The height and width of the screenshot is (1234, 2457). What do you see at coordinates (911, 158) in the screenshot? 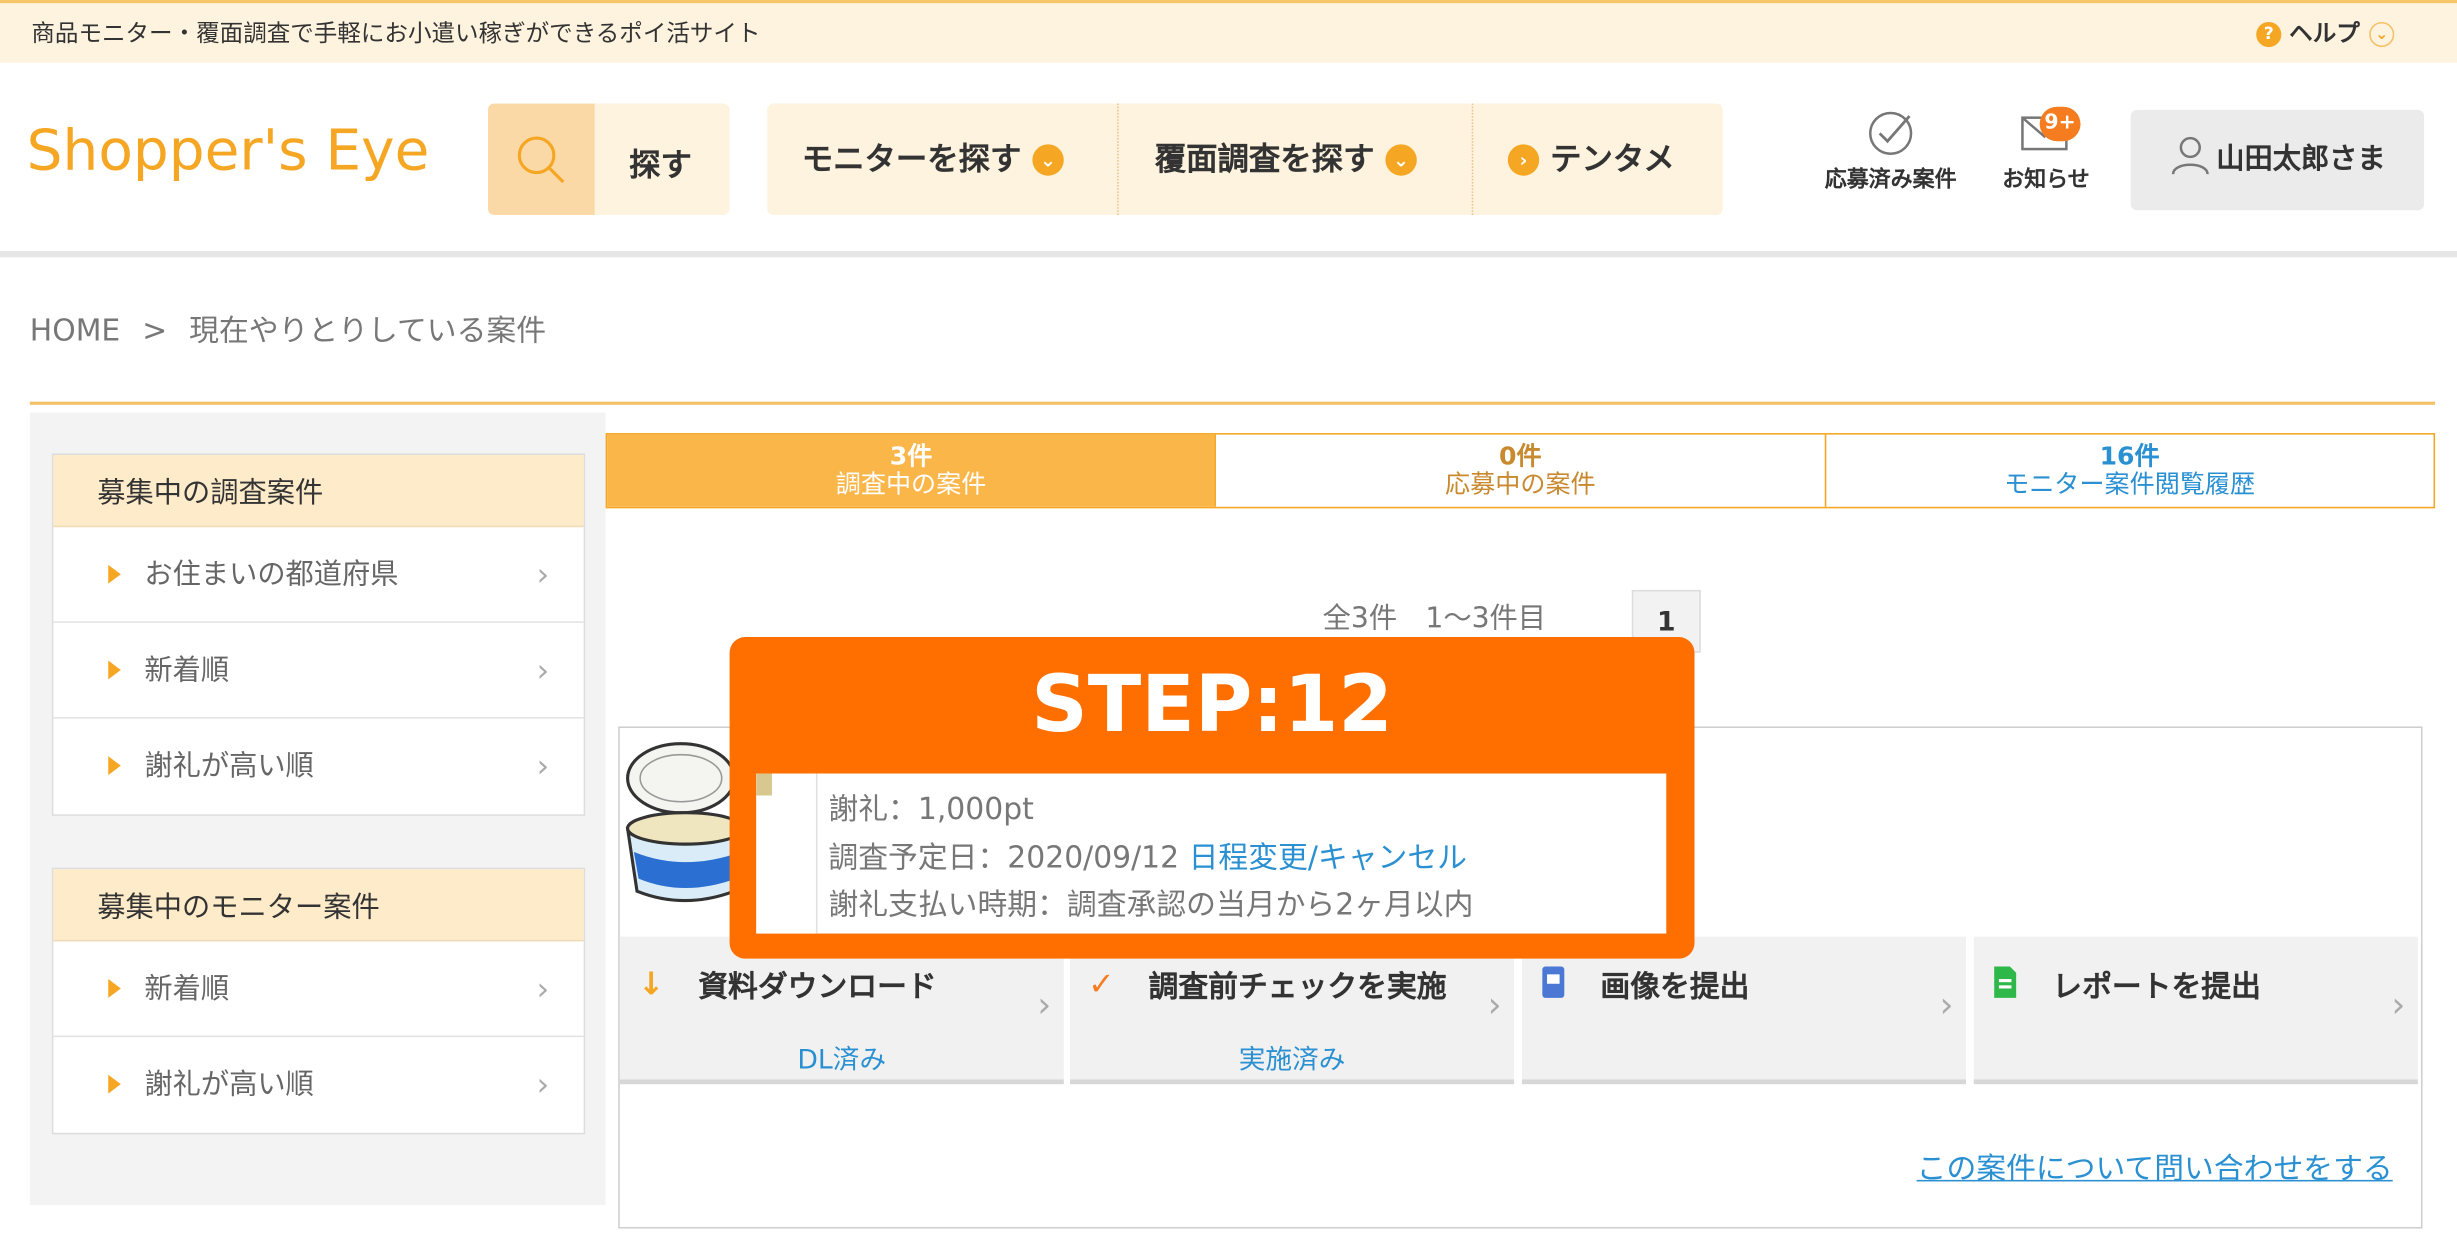
I see `nav-monitor-label: モニターを探す` at bounding box center [911, 158].